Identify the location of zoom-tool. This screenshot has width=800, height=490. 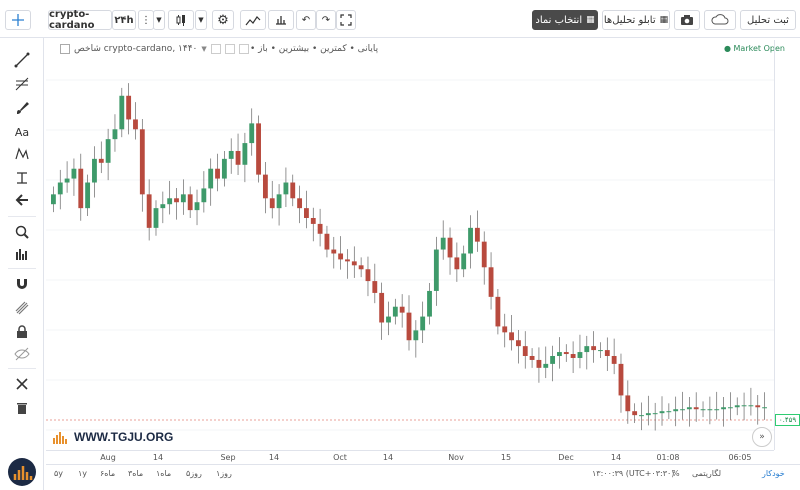
(22, 232).